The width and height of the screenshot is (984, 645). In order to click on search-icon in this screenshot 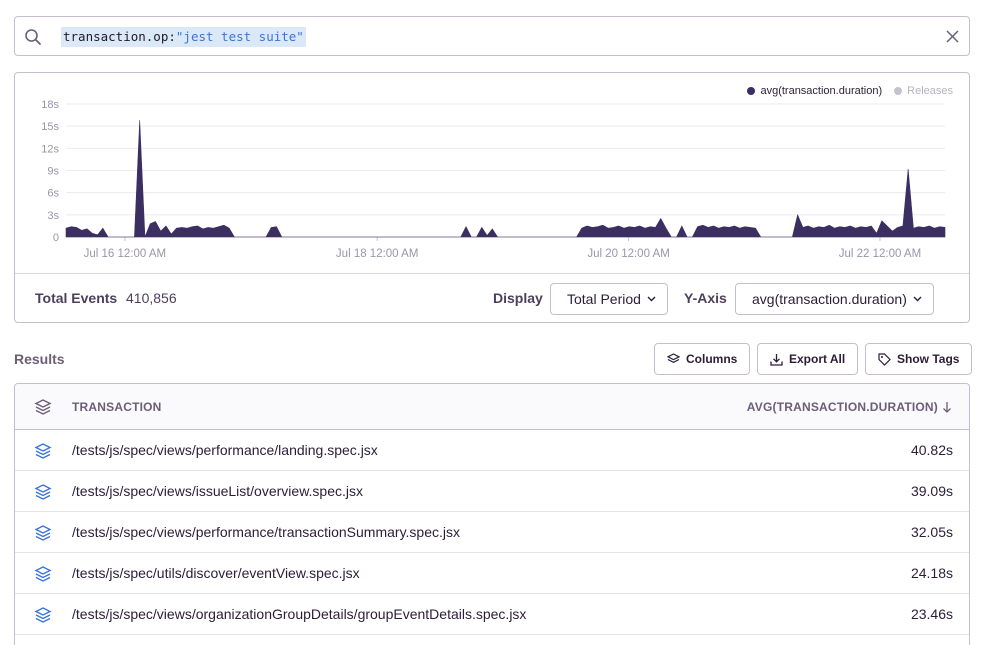, I will do `click(33, 37)`.